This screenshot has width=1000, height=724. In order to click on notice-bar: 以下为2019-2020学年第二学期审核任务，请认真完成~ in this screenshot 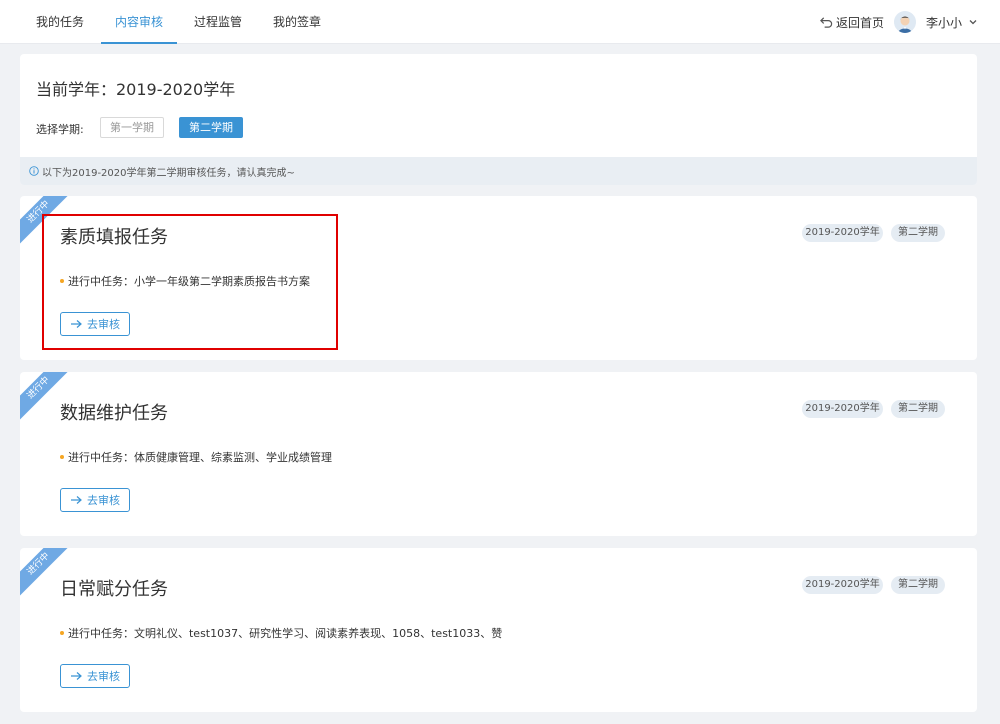, I will do `click(498, 171)`.